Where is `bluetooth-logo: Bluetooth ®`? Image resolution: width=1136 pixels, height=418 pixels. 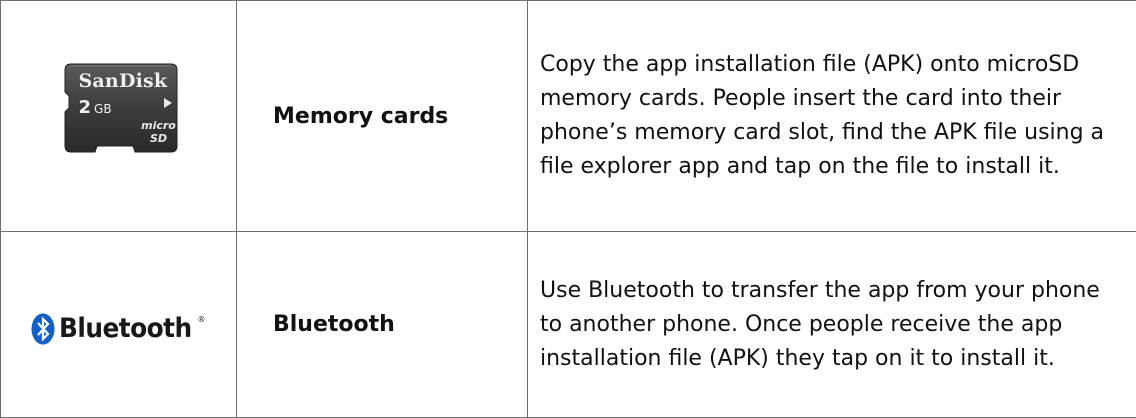 bluetooth-logo: Bluetooth ® is located at coordinates (118, 329).